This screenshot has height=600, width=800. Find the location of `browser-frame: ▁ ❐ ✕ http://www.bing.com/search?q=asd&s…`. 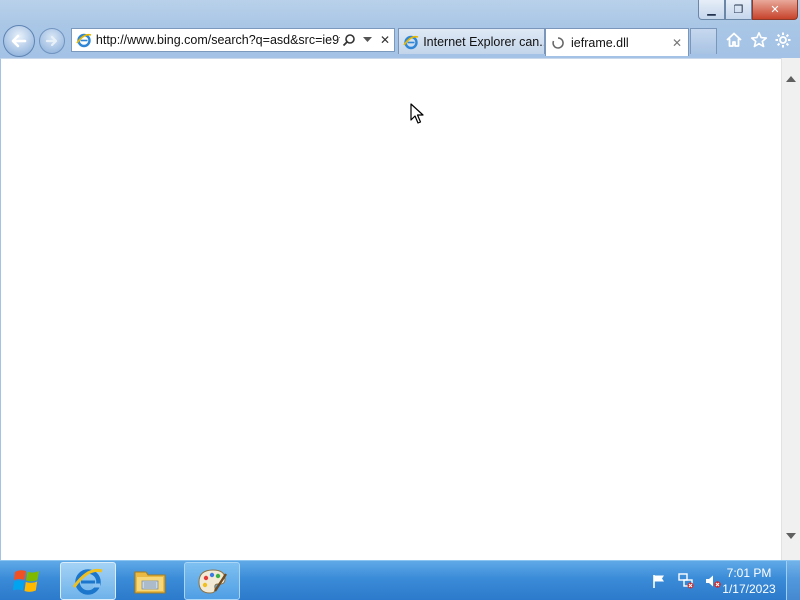

browser-frame: ▁ ❐ ✕ http://www.bing.com/search?q=asd&s… is located at coordinates (400, 29).